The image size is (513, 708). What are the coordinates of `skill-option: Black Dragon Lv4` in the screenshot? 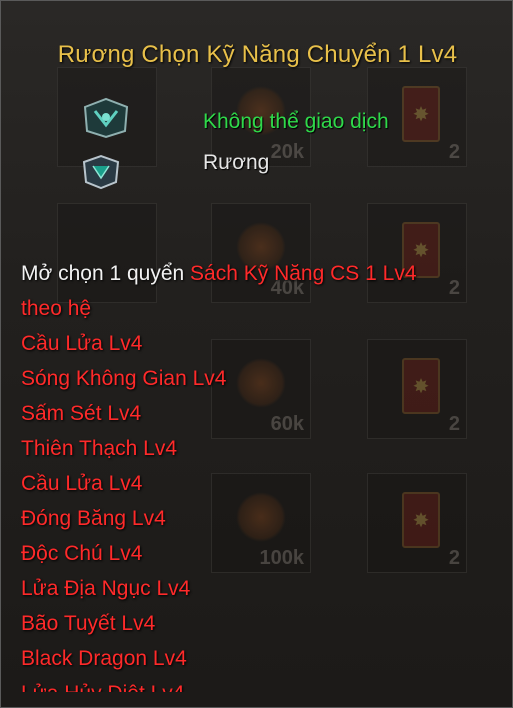 It's located at (104, 658).